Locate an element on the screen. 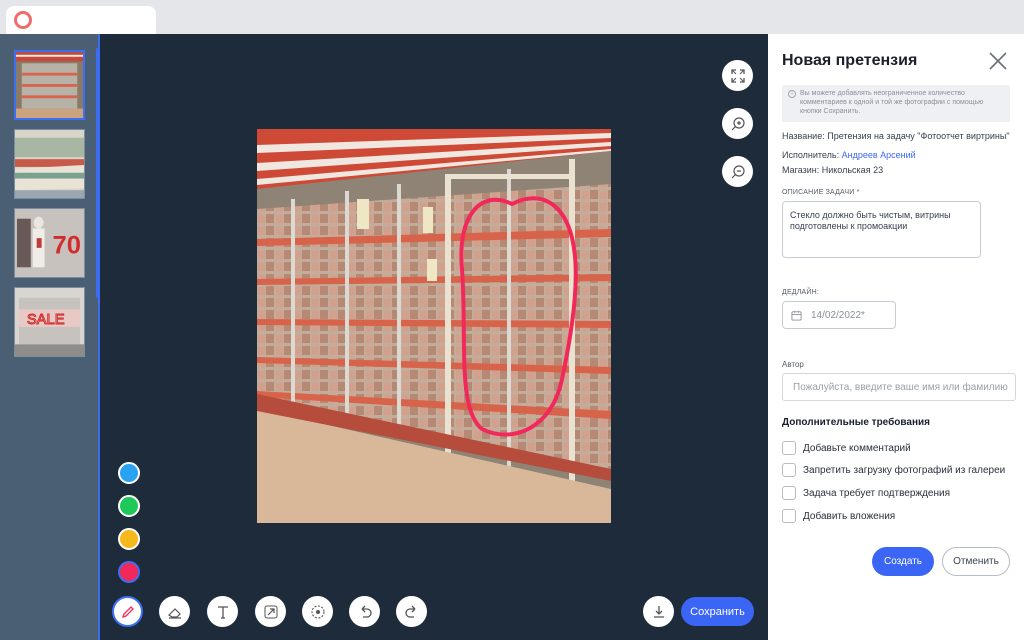 This screenshot has height=640, width=1024. store-label: Магазин: is located at coordinates (801, 170).